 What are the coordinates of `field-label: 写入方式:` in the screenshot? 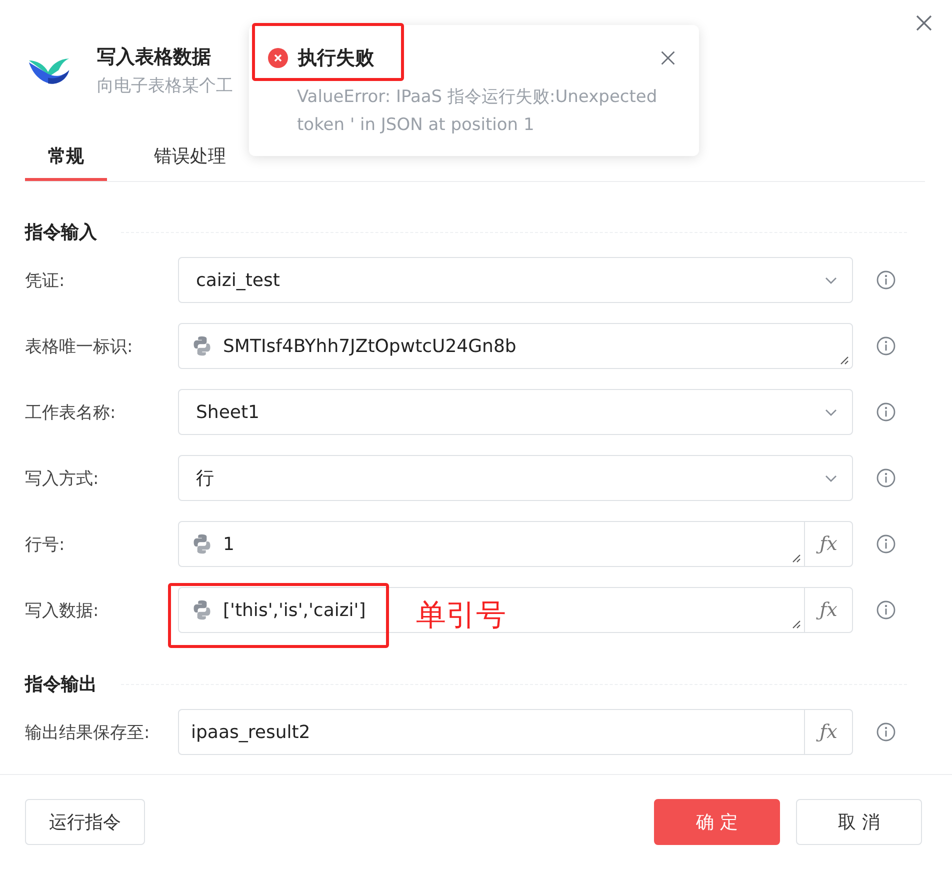 It's located at (62, 479).